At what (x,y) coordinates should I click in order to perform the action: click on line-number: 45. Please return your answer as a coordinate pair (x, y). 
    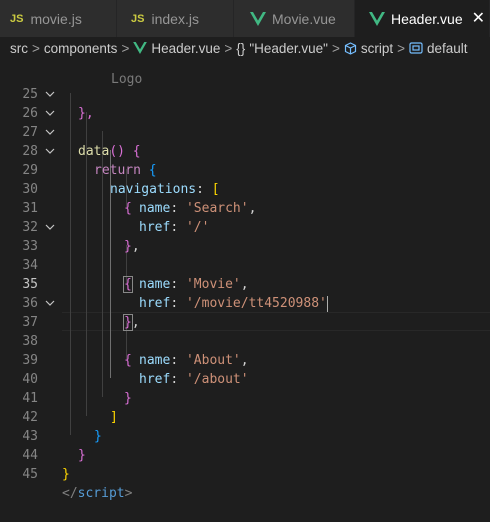
    Looking at the image, I should click on (30, 474).